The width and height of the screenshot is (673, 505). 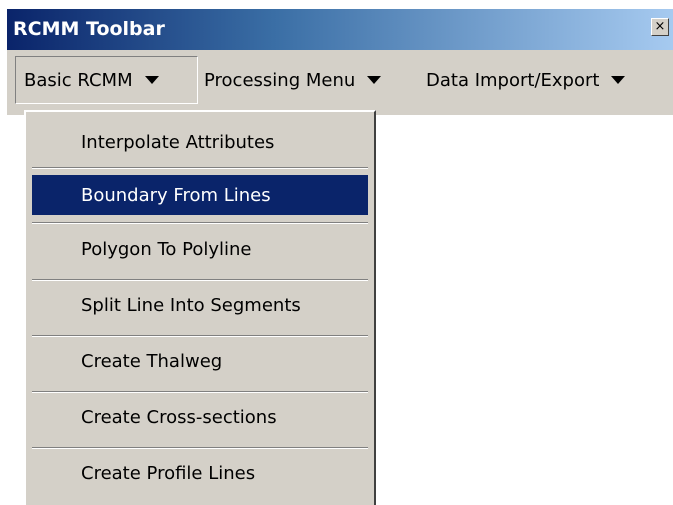 What do you see at coordinates (280, 80) in the screenshot?
I see `menu-processing-label: Processing Menu` at bounding box center [280, 80].